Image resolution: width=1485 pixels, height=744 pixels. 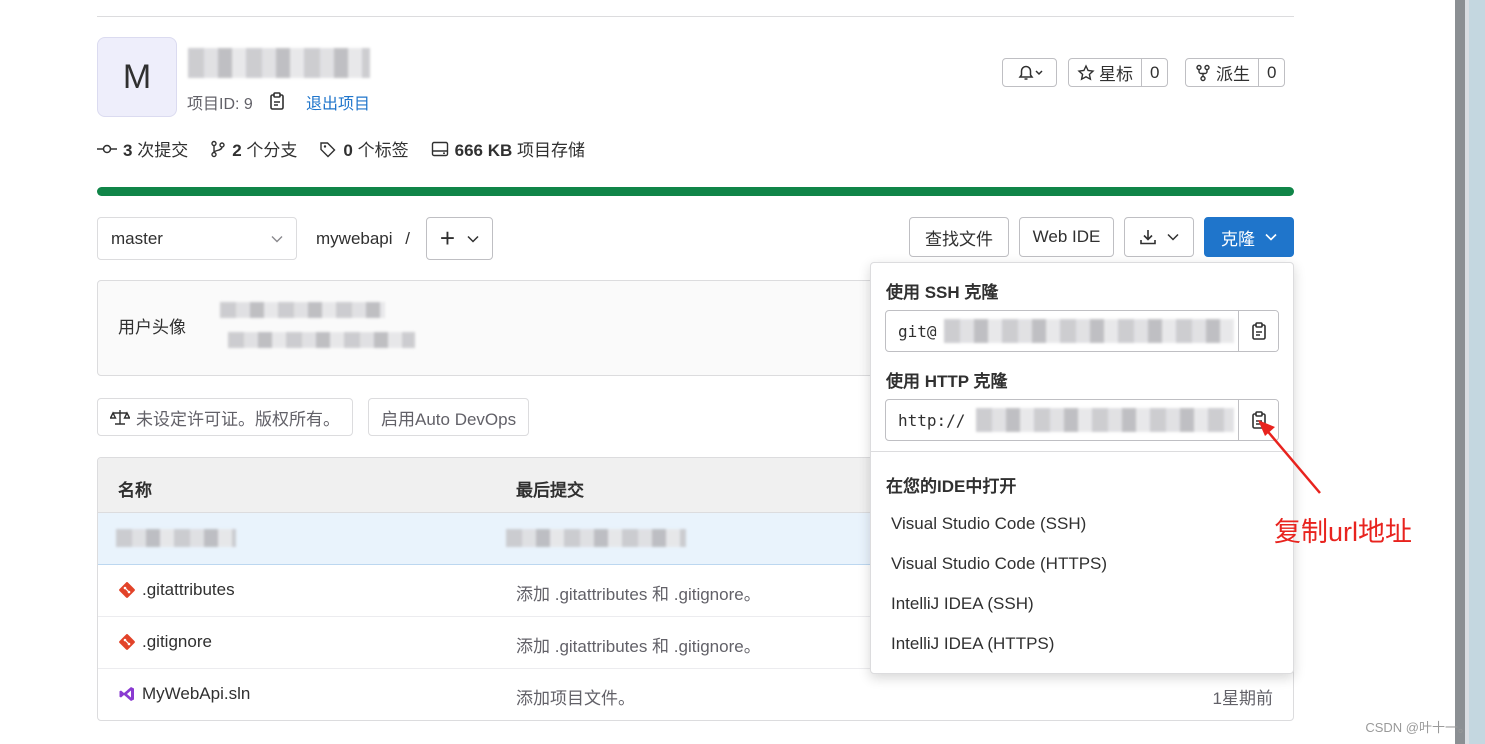 What do you see at coordinates (1470, 372) in the screenshot?
I see `window-edge` at bounding box center [1470, 372].